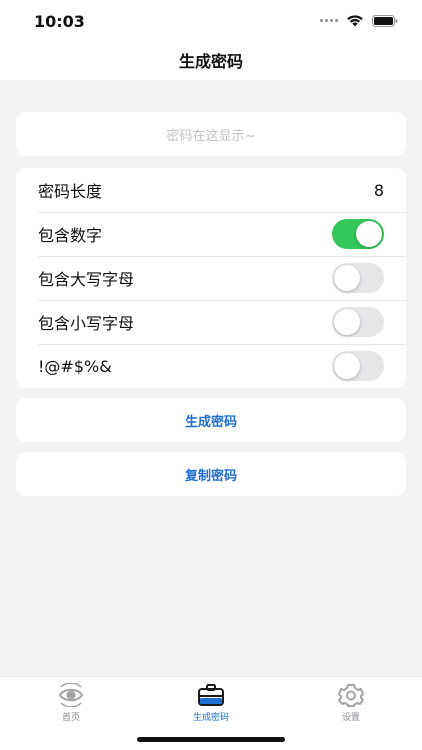 The height and width of the screenshot is (750, 422). What do you see at coordinates (210, 718) in the screenshot?
I see `tab-generate-password-label: 生成密码` at bounding box center [210, 718].